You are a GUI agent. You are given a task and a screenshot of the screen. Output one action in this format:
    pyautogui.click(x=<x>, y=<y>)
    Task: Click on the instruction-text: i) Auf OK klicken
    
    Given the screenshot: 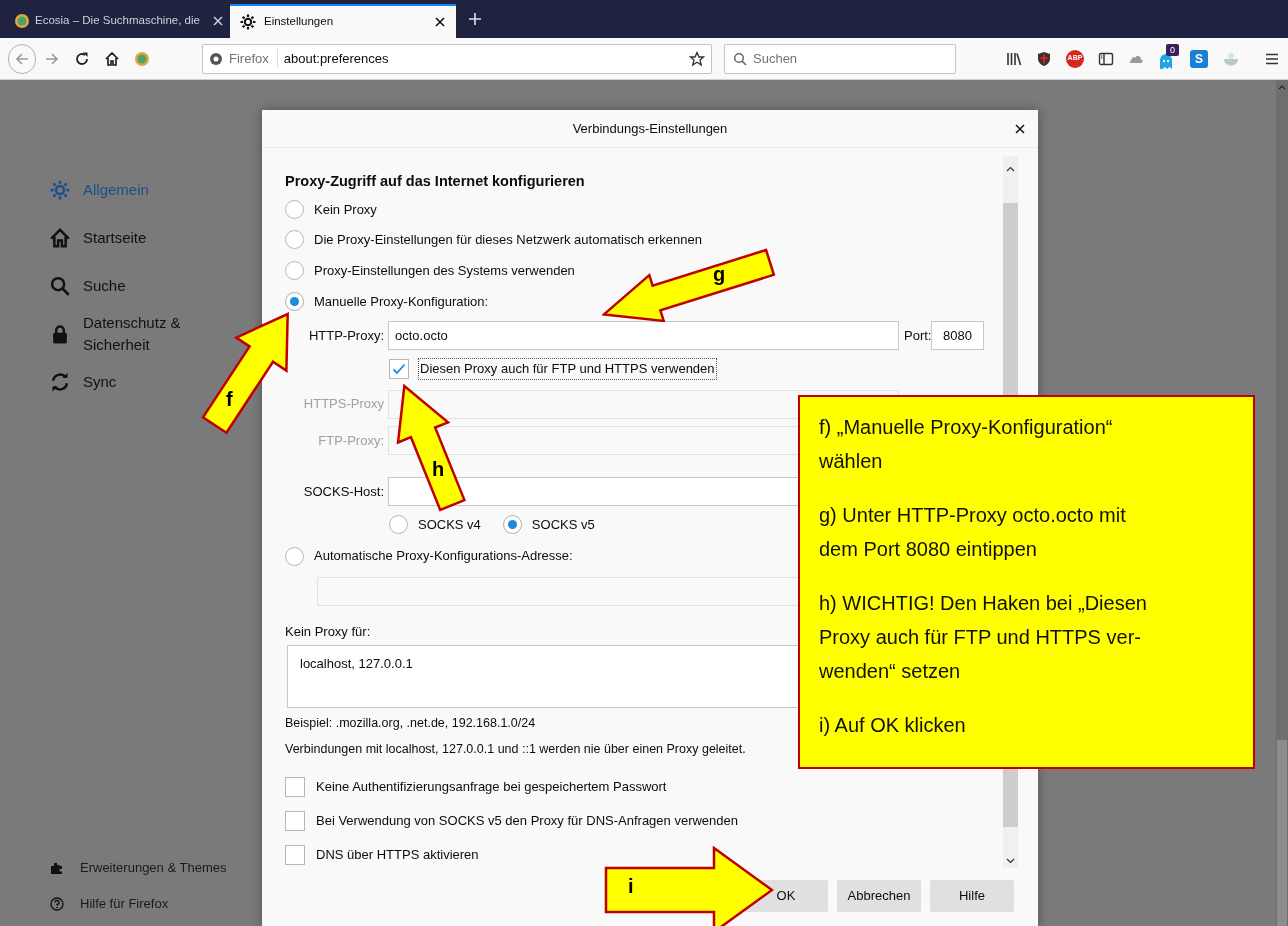 What is the action you would take?
    pyautogui.click(x=893, y=725)
    